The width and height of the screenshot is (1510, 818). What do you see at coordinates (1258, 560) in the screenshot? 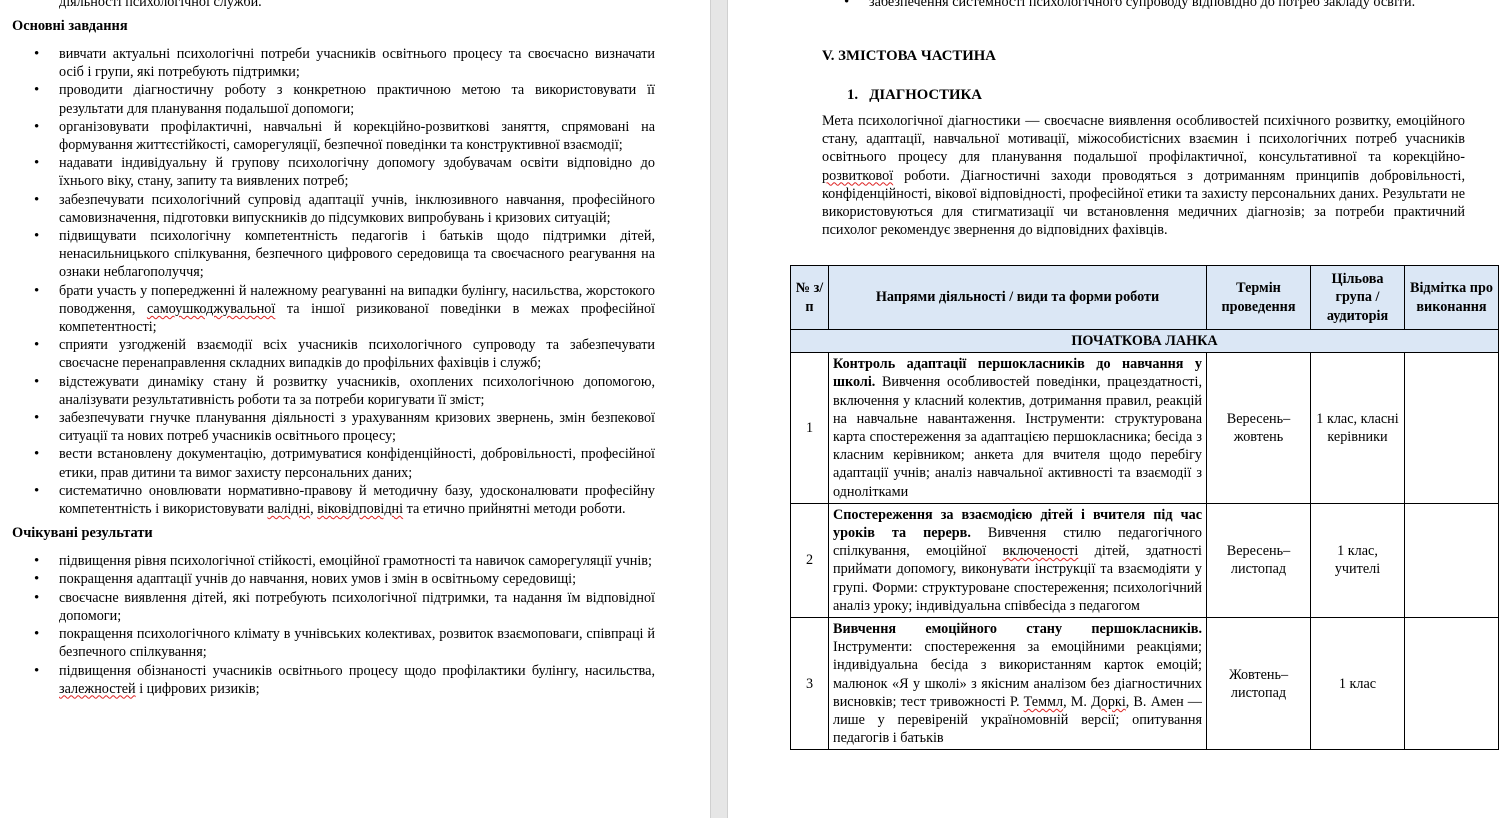
I see `row-term: Вересень–листопад` at bounding box center [1258, 560].